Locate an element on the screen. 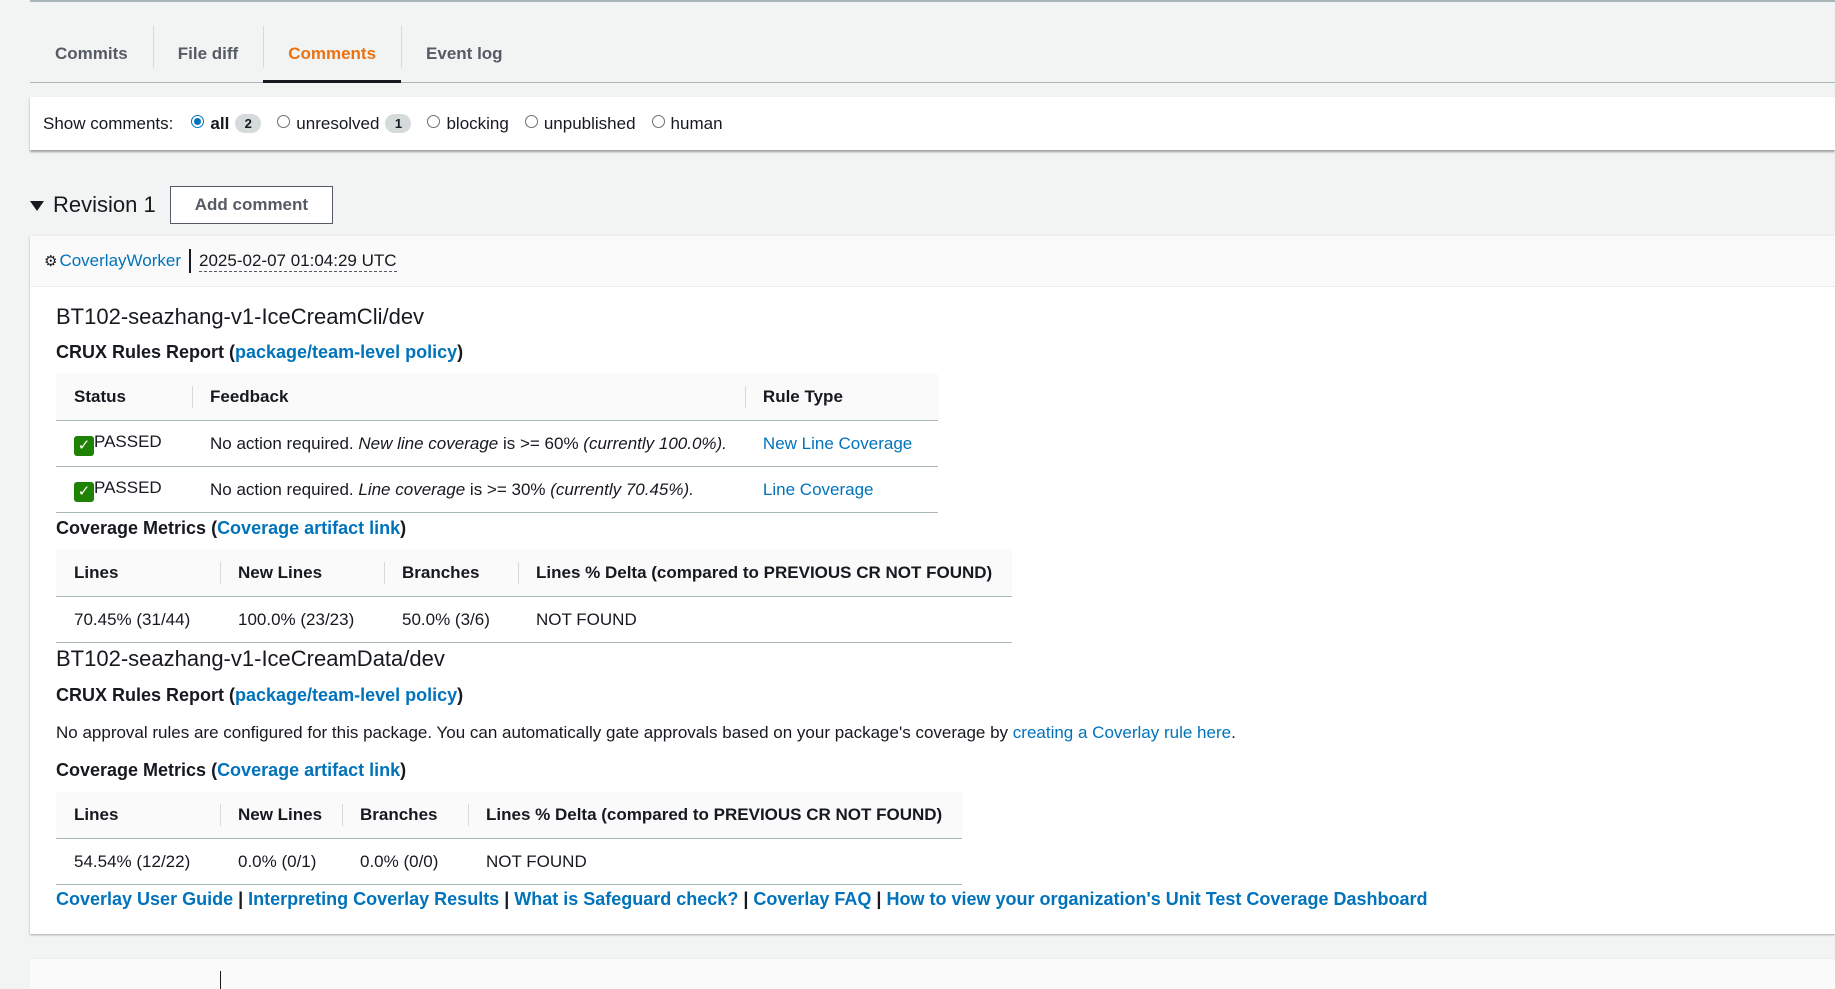 The height and width of the screenshot is (989, 1835). col-new-lines: New Lines is located at coordinates (302, 573).